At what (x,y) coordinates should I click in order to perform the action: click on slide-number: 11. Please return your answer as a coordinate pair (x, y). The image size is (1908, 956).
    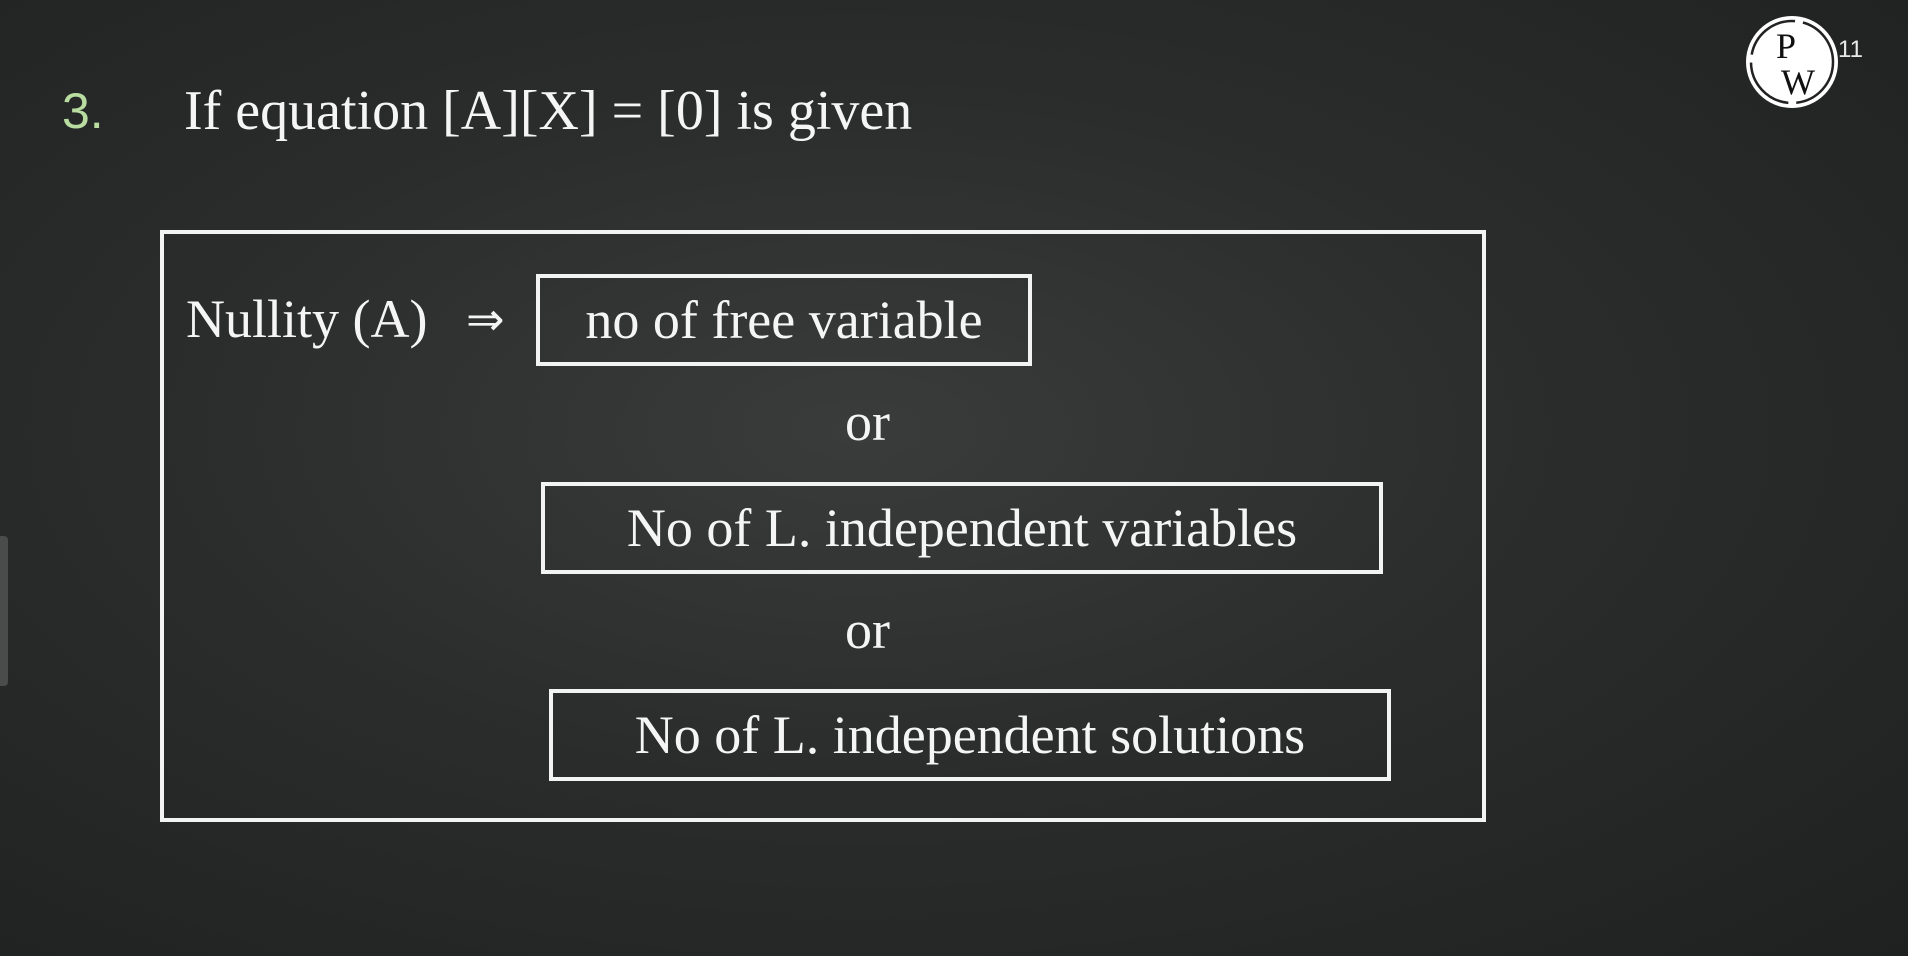
    Looking at the image, I should click on (1850, 49).